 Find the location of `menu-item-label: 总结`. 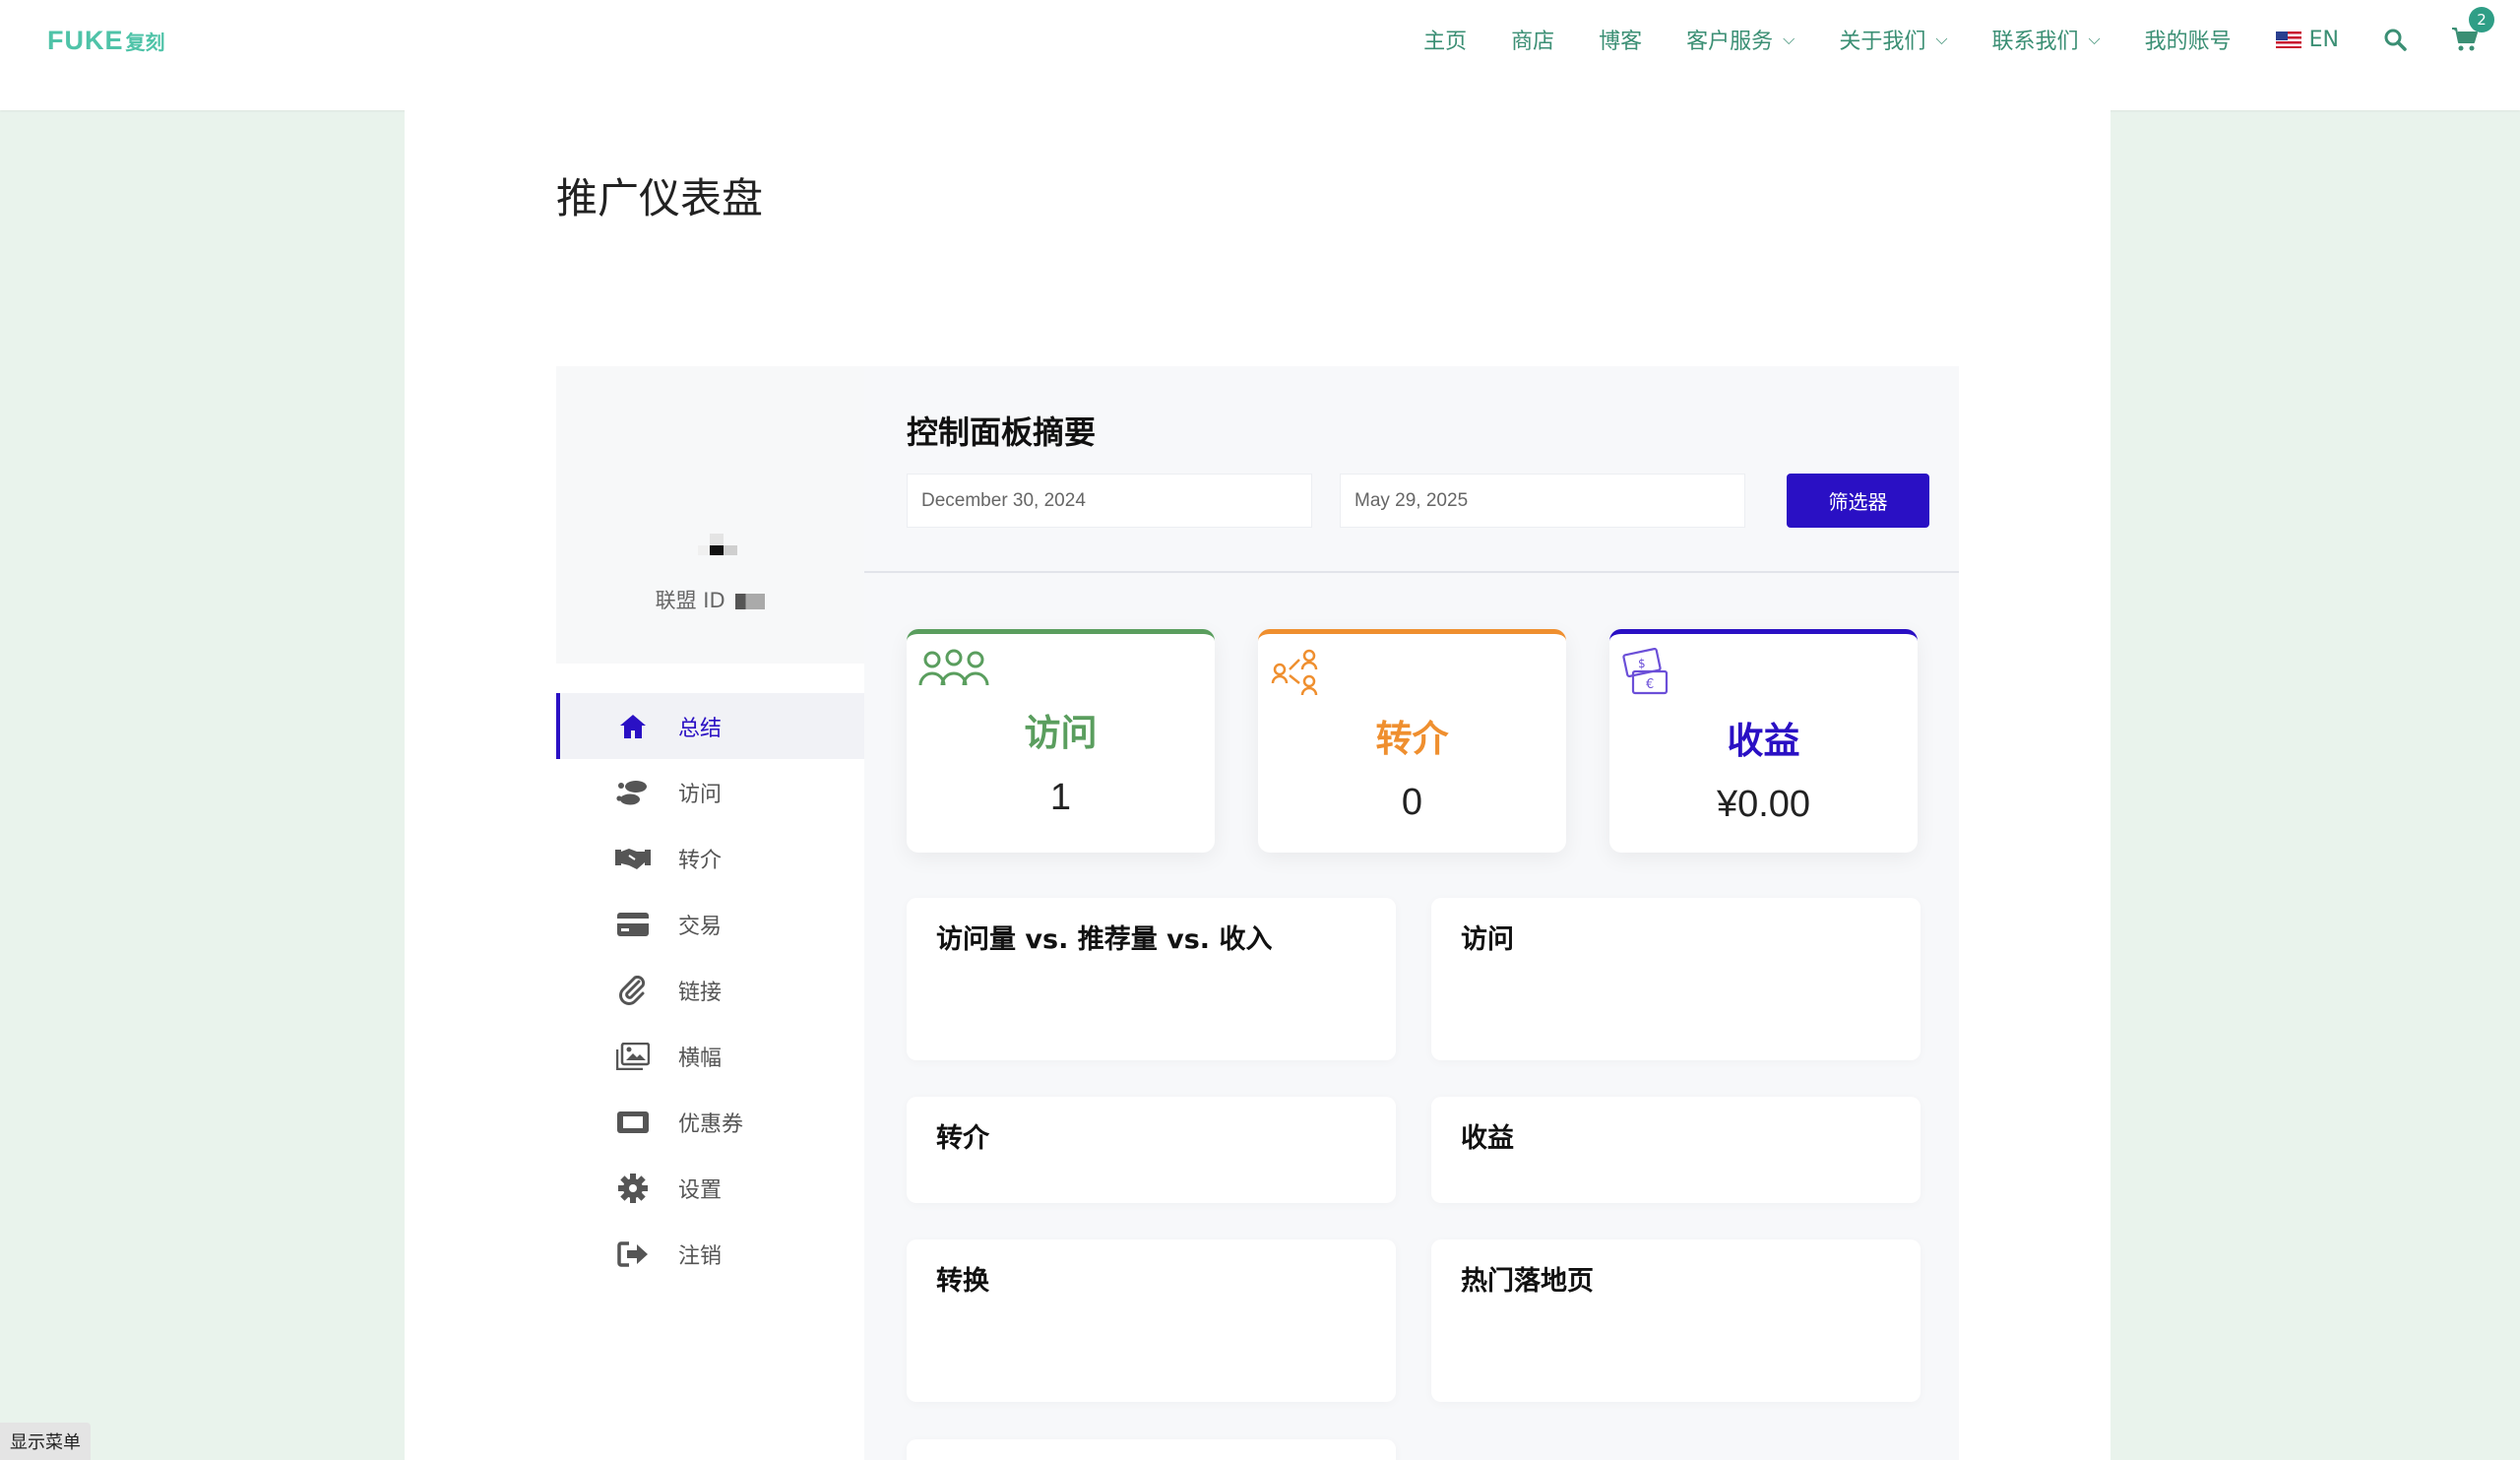

menu-item-label: 总结 is located at coordinates (700, 728).